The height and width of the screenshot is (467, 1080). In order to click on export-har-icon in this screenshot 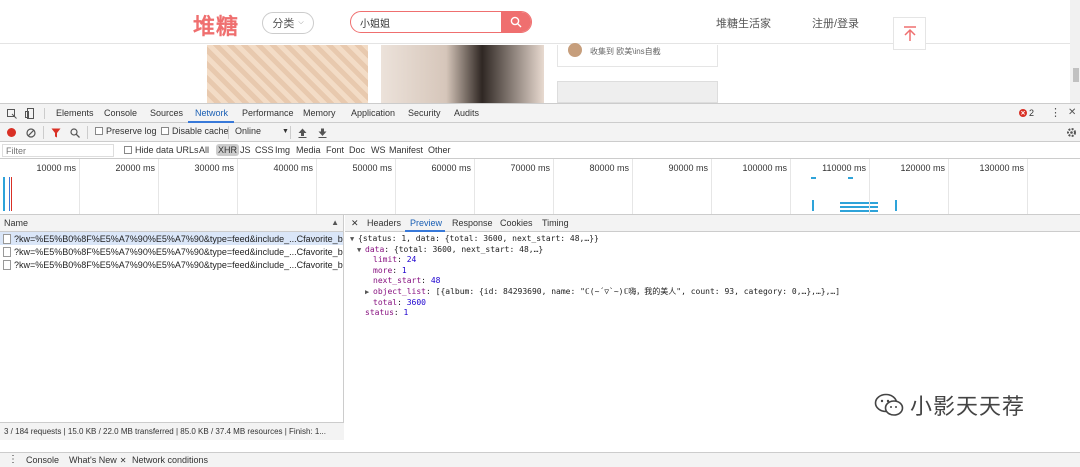, I will do `click(322, 132)`.